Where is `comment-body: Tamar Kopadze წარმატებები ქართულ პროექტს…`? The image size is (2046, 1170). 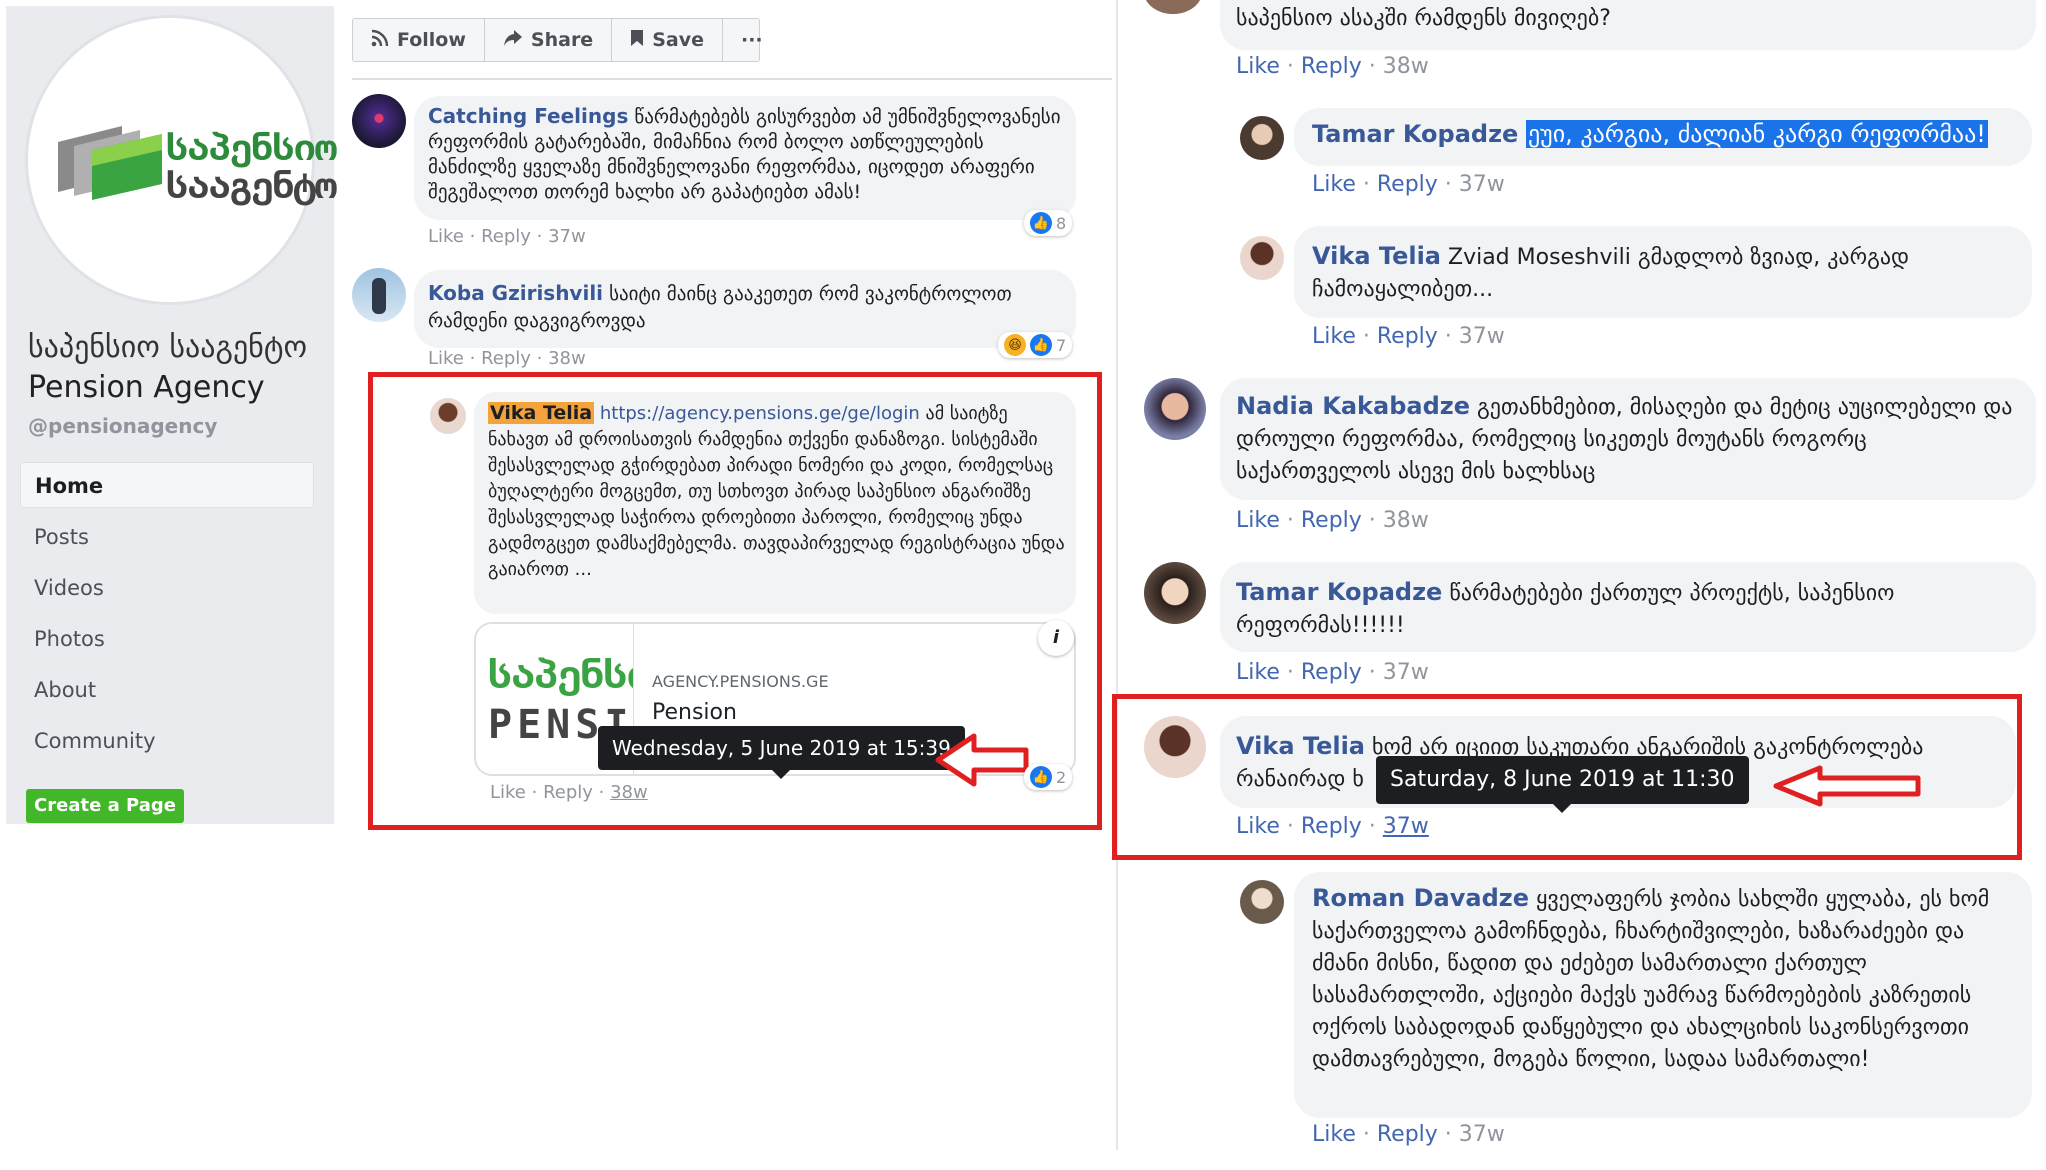 comment-body: Tamar Kopadze წარმატებები ქართულ პროექტს… is located at coordinates (1626, 609).